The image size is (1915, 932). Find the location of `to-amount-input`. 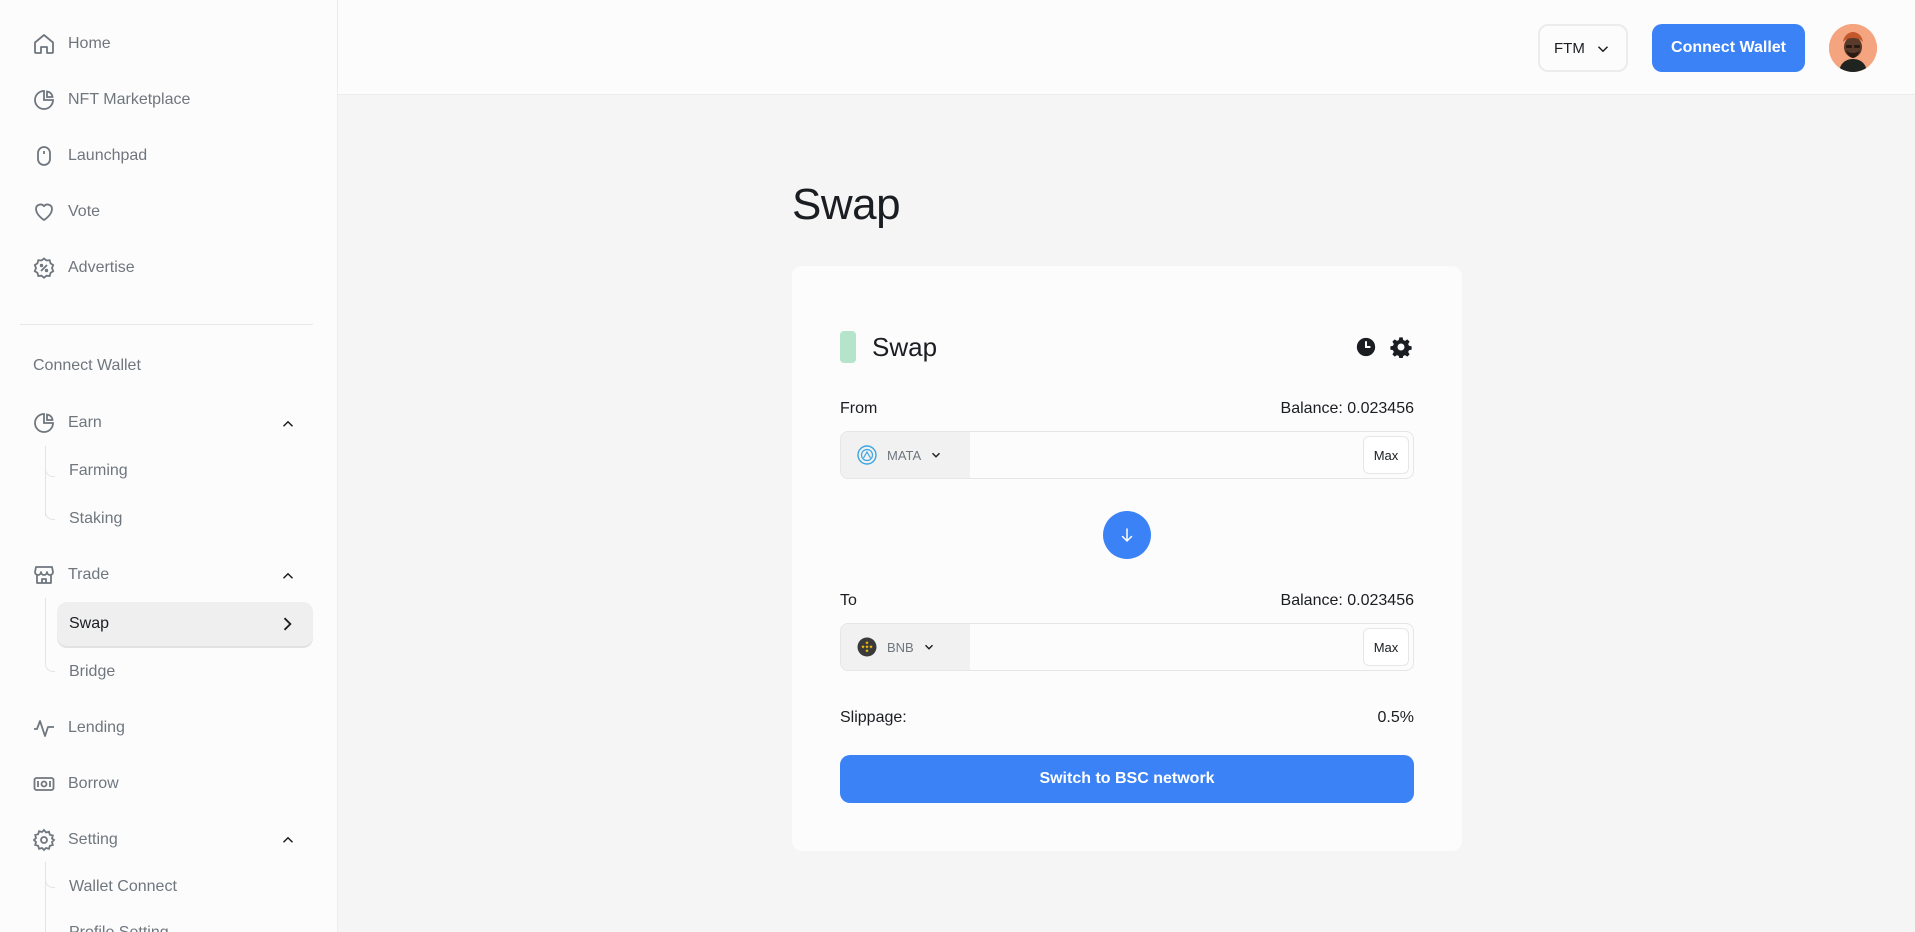

to-amount-input is located at coordinates (1172, 647).